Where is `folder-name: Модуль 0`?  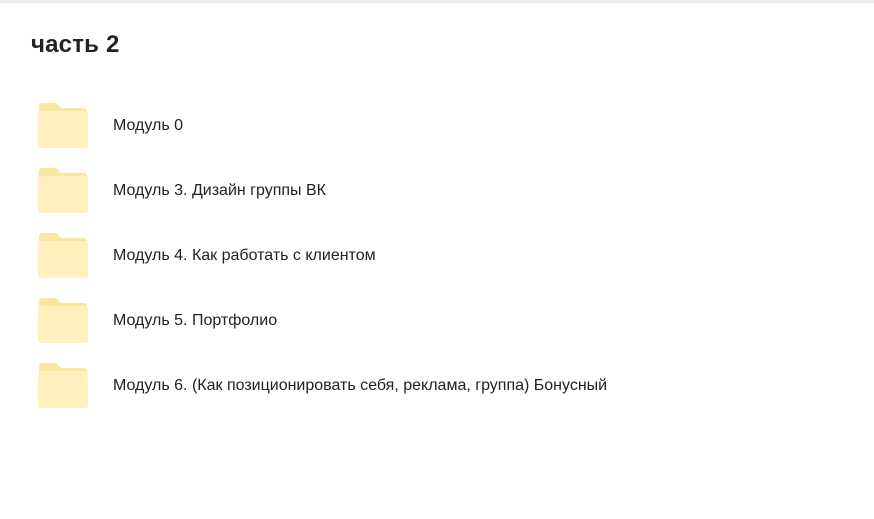 folder-name: Модуль 0 is located at coordinates (148, 125).